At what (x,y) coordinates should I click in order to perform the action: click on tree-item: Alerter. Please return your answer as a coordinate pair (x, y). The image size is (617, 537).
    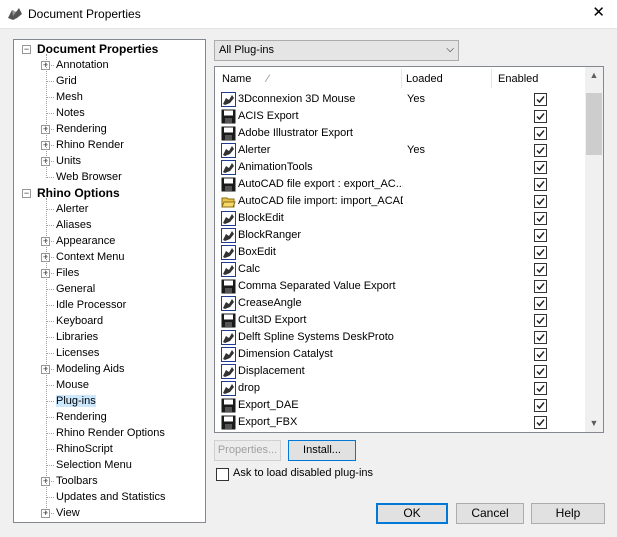
    Looking at the image, I should click on (72, 209).